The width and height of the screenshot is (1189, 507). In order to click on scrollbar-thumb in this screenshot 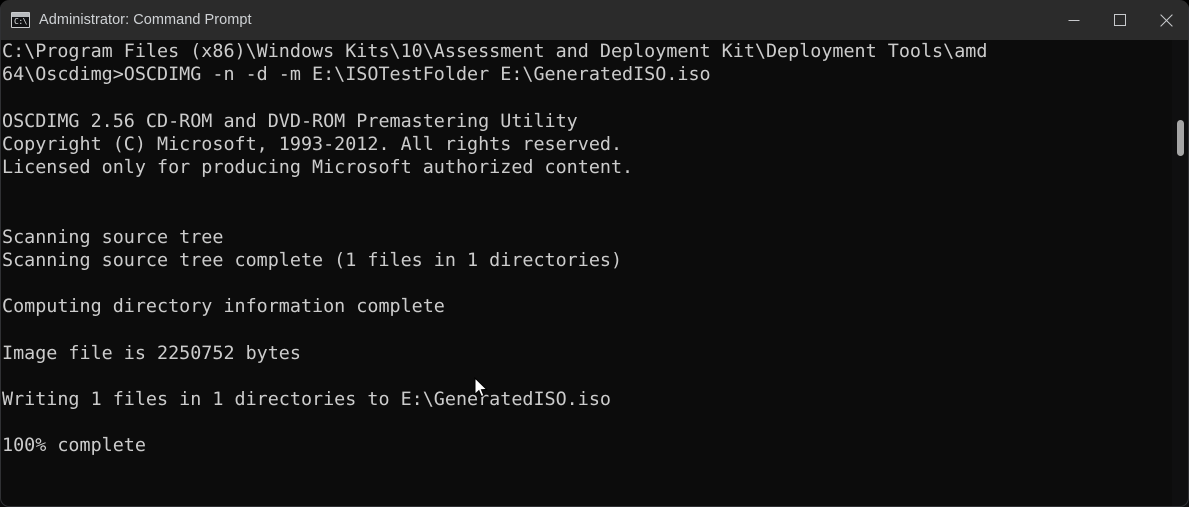, I will do `click(1180, 138)`.